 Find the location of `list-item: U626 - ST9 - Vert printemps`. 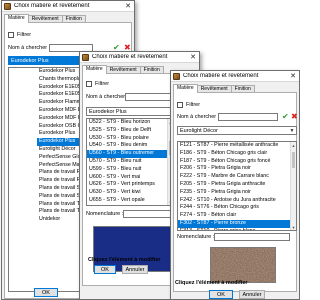

list-item: U626 - ST9 - Vert printemps is located at coordinates (127, 185).